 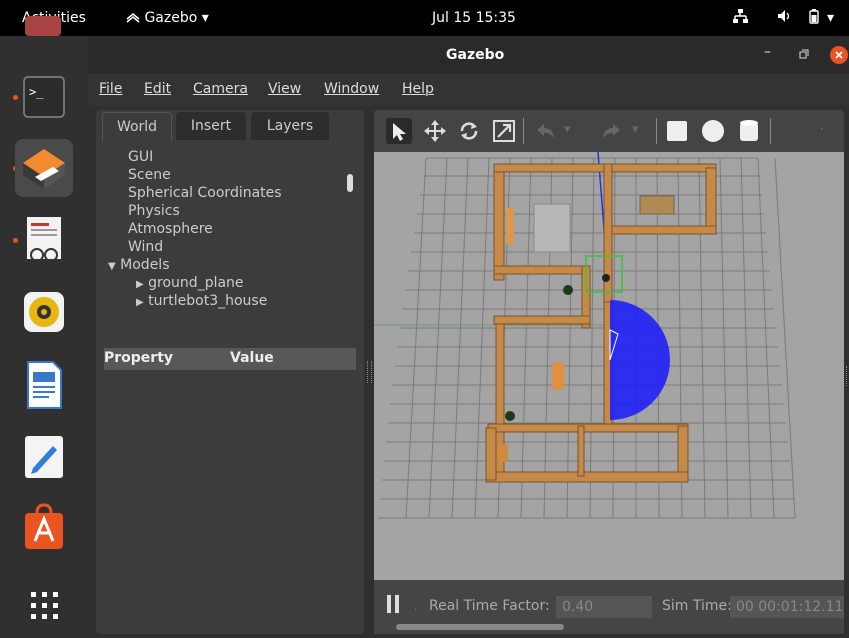 What do you see at coordinates (787, 607) in the screenshot?
I see `sim-time-field: 00 00:01:12.11` at bounding box center [787, 607].